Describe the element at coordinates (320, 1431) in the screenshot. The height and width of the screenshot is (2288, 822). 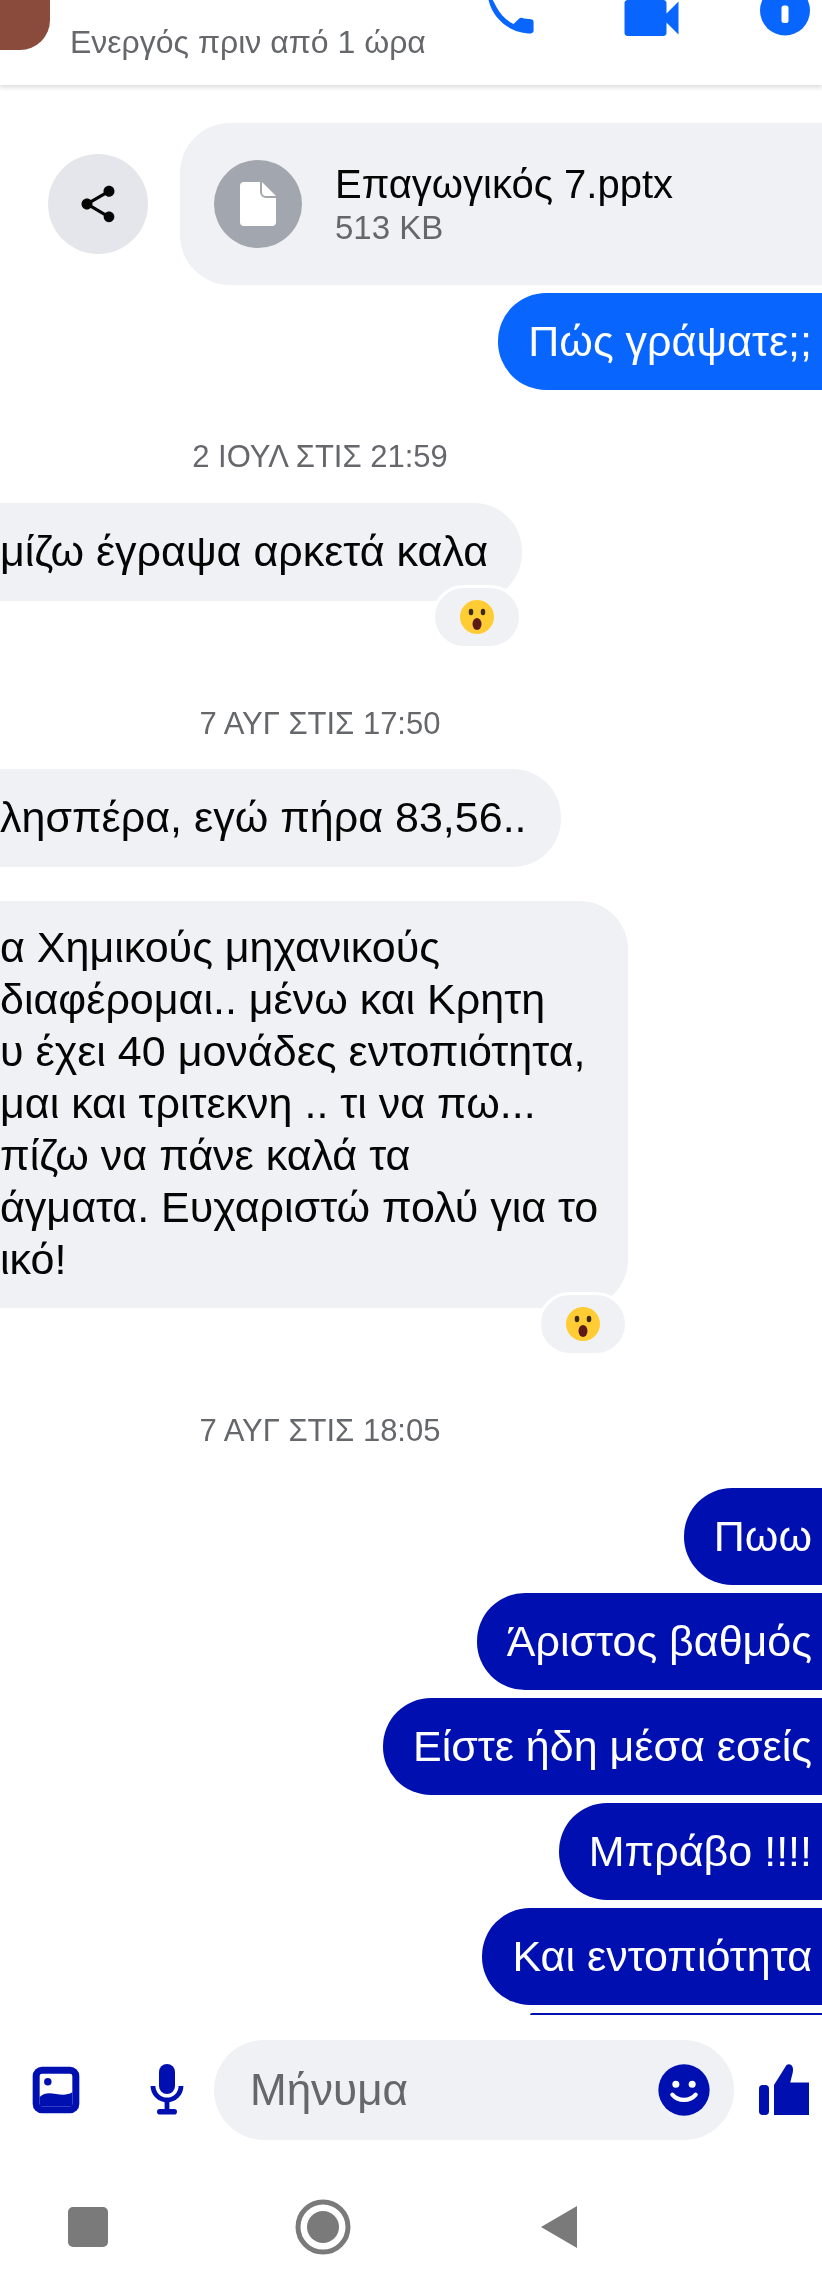
I see `timestamp: 7 ΑΥΓ ΣΤΙΣ 18:05` at that location.